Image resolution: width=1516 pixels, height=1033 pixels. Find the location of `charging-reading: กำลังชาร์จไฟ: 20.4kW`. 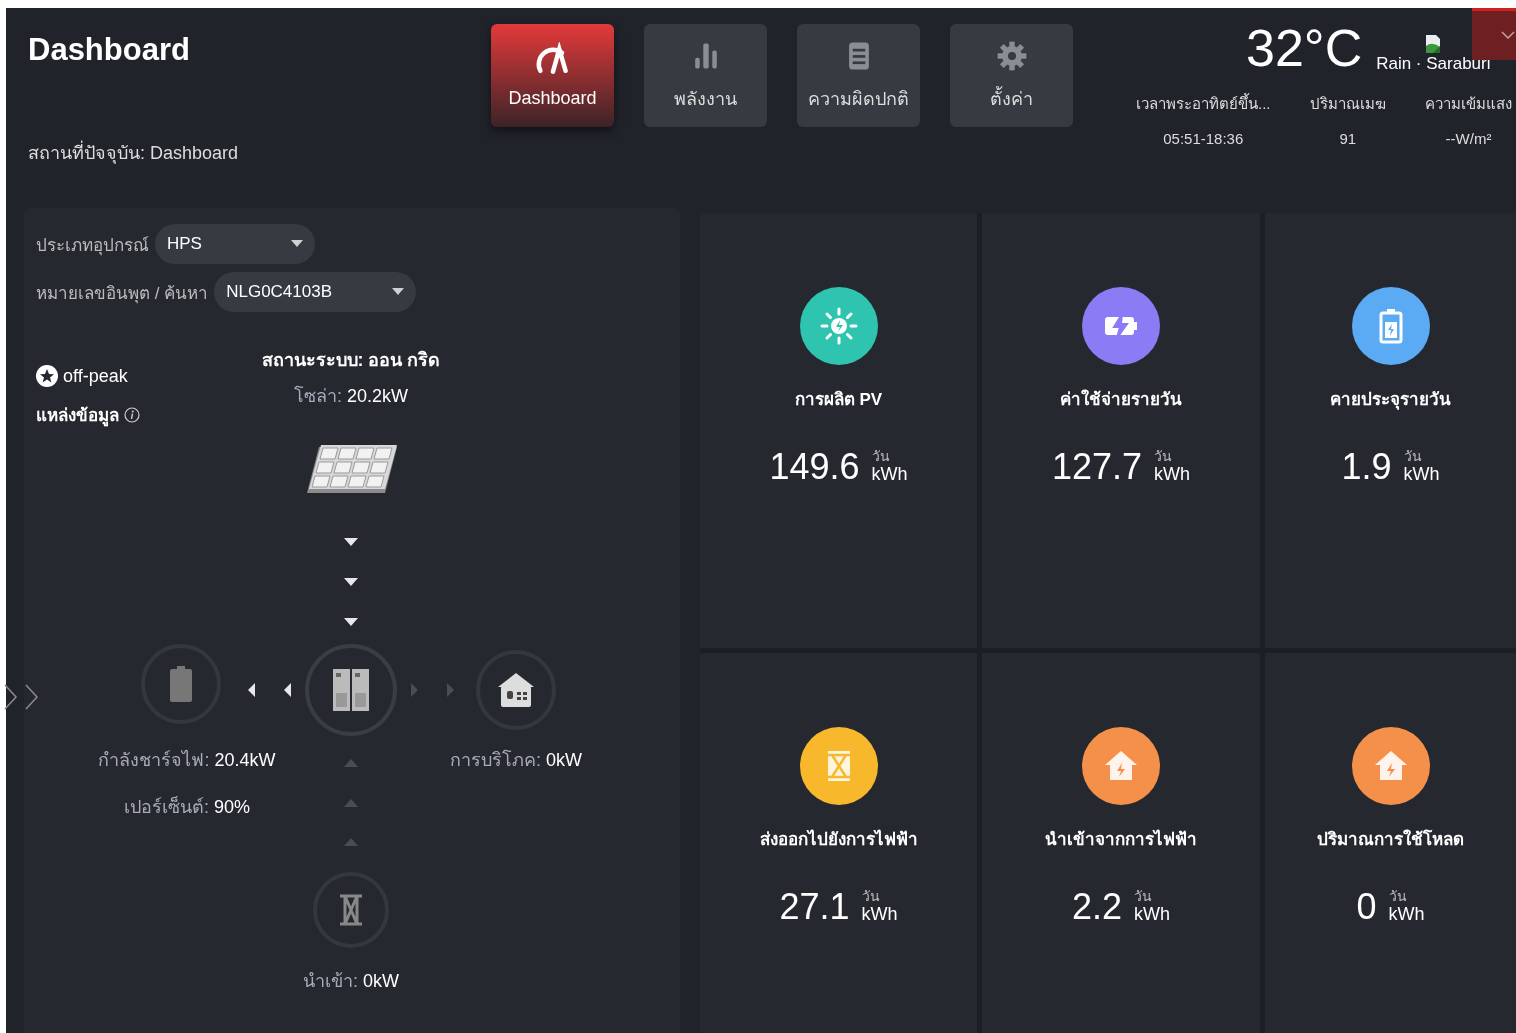

charging-reading: กำลังชาร์จไฟ: 20.4kW is located at coordinates (187, 760).